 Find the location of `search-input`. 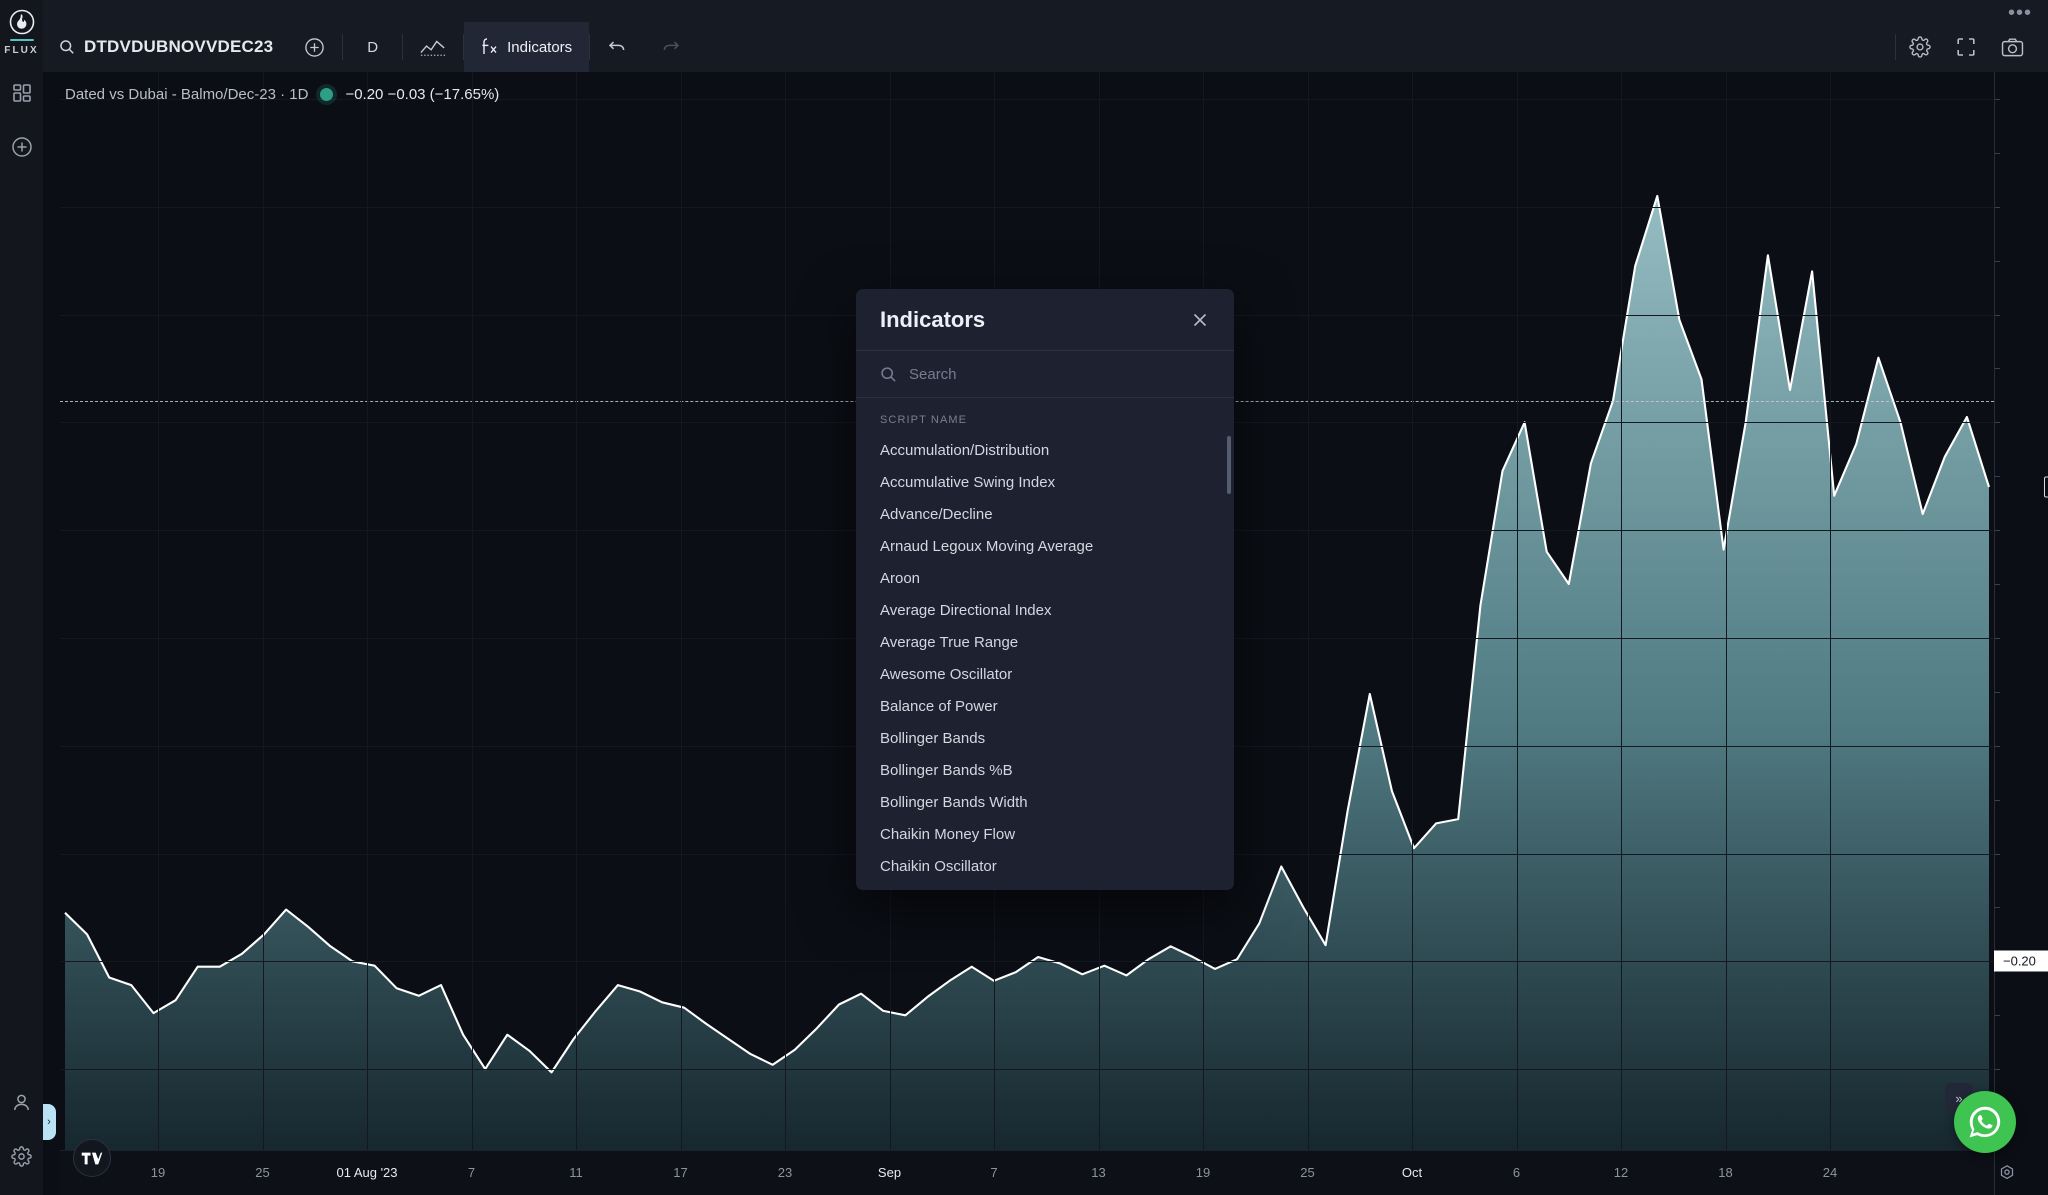

search-input is located at coordinates (1059, 374).